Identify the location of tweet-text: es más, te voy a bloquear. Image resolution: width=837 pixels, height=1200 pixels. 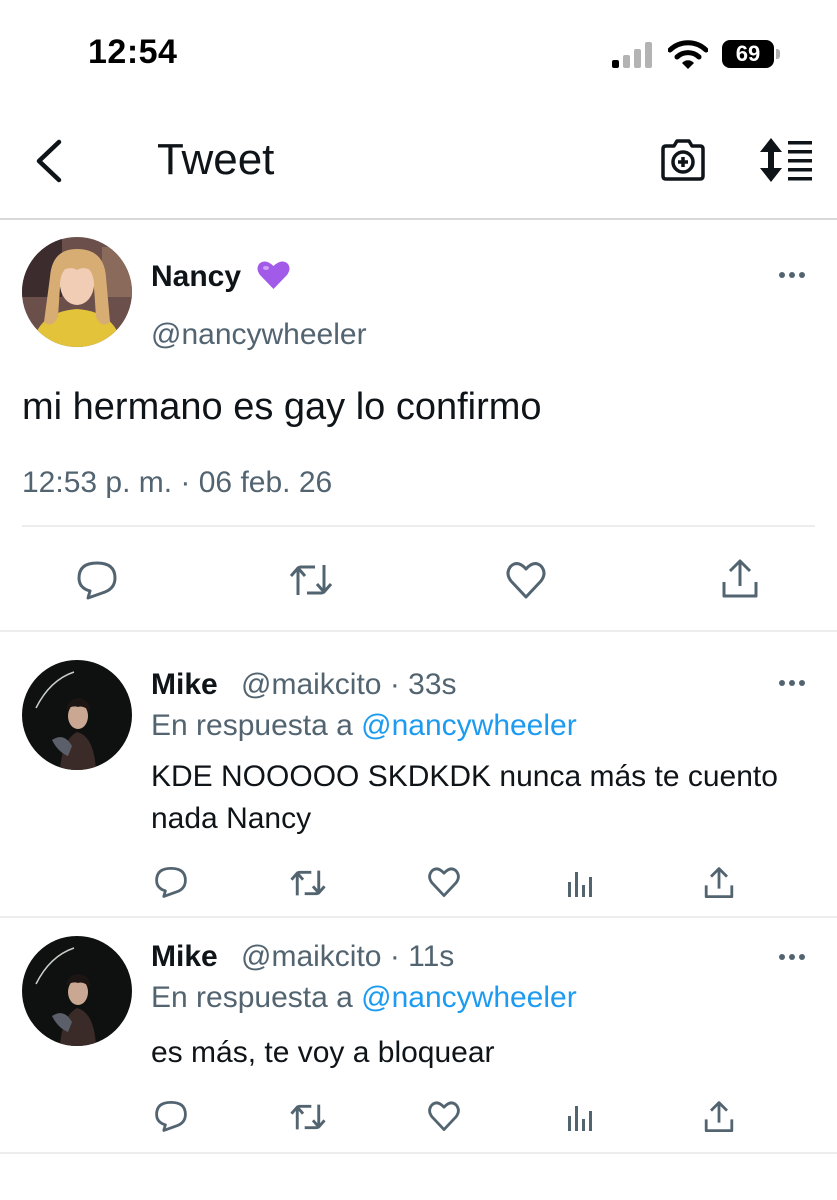
(323, 1052).